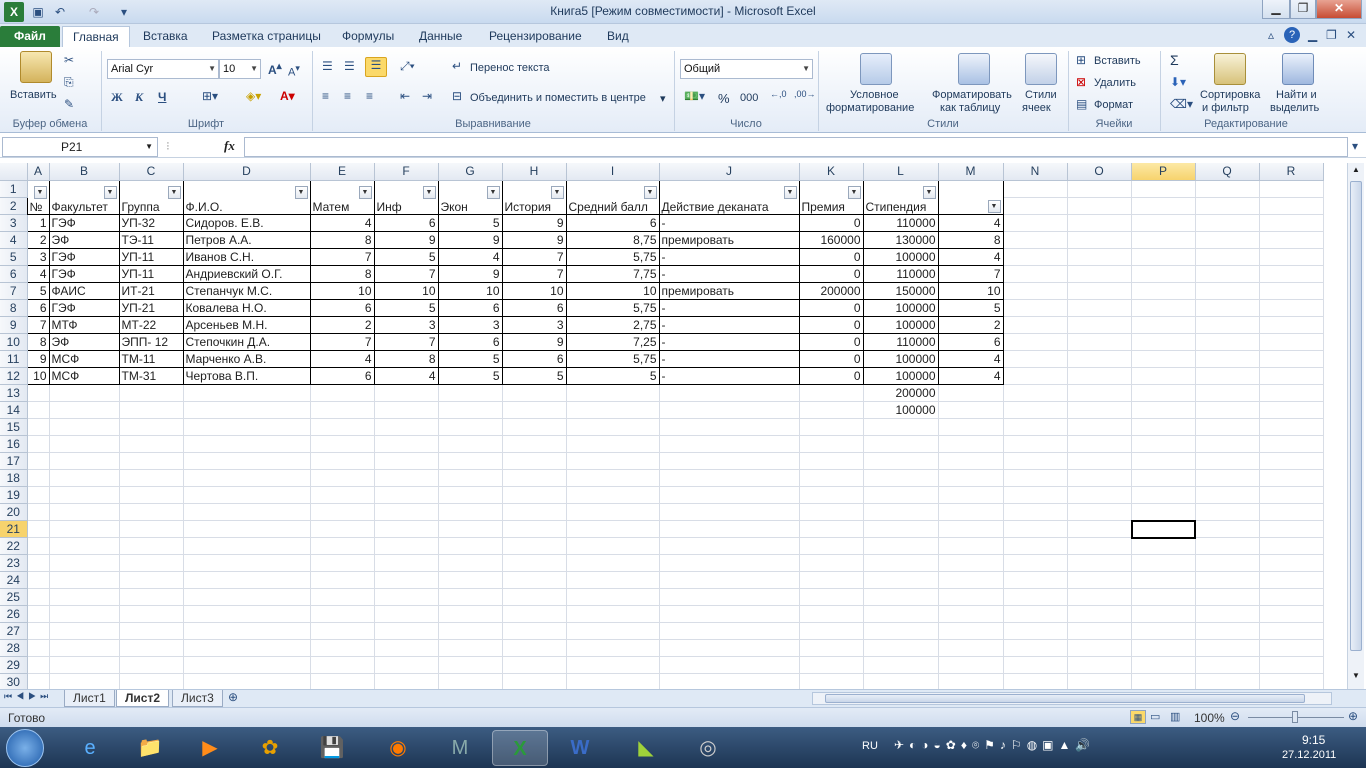 Image resolution: width=1366 pixels, height=768 pixels. What do you see at coordinates (831, 375) in the screenshot?
I see `data-cell: 0` at bounding box center [831, 375].